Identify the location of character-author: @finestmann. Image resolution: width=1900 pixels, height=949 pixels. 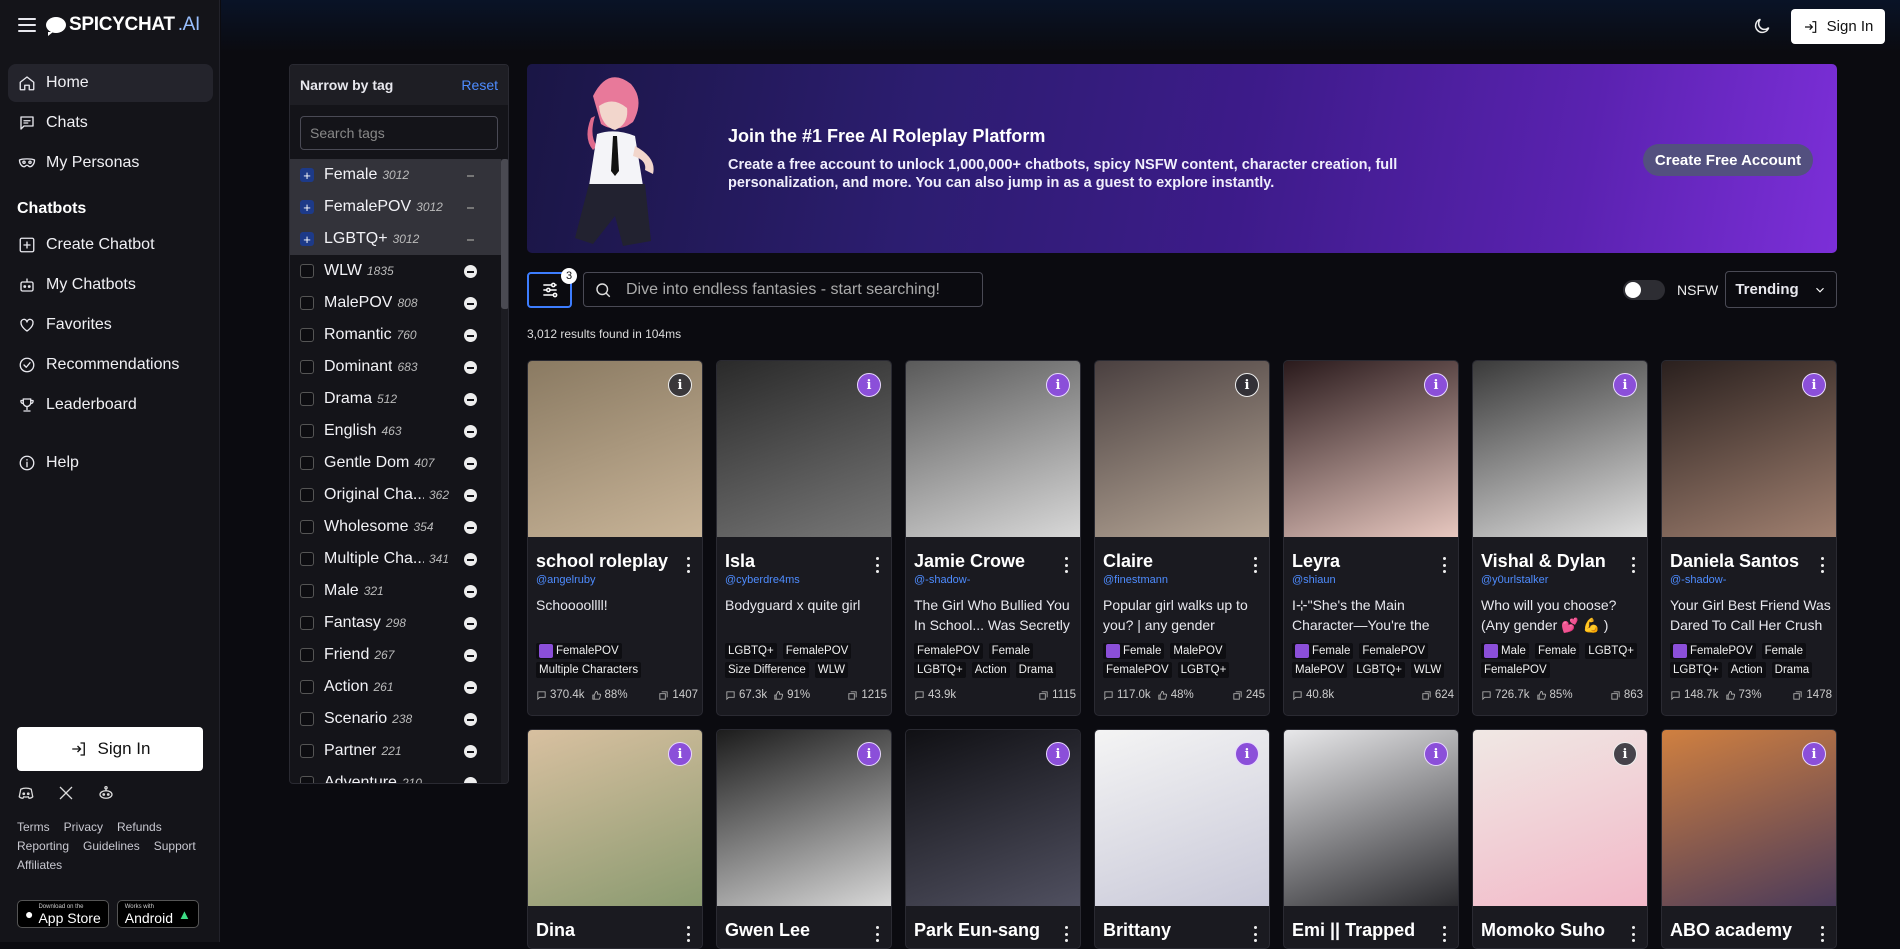
(1135, 580).